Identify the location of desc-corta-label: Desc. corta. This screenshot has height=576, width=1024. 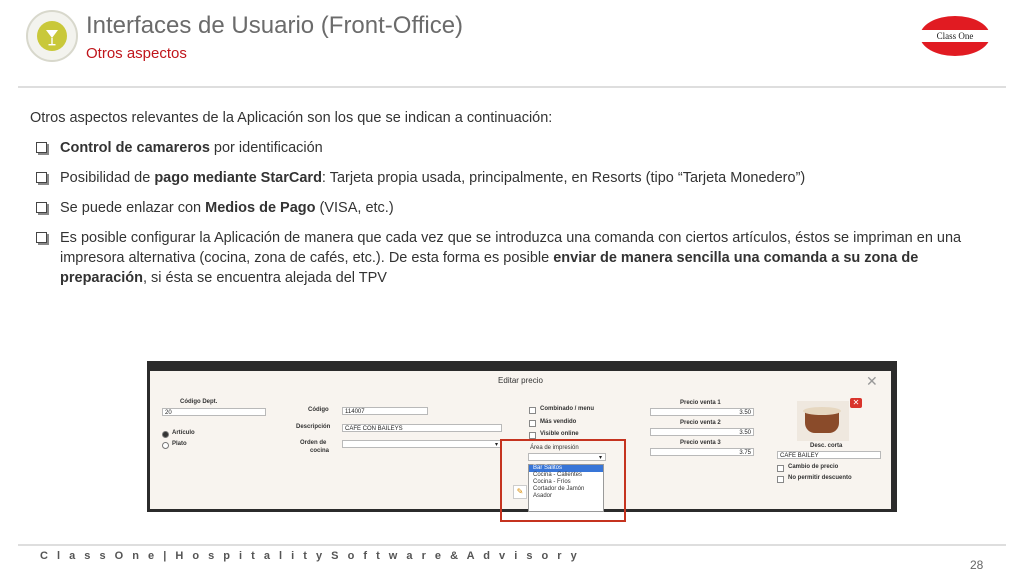
(826, 446).